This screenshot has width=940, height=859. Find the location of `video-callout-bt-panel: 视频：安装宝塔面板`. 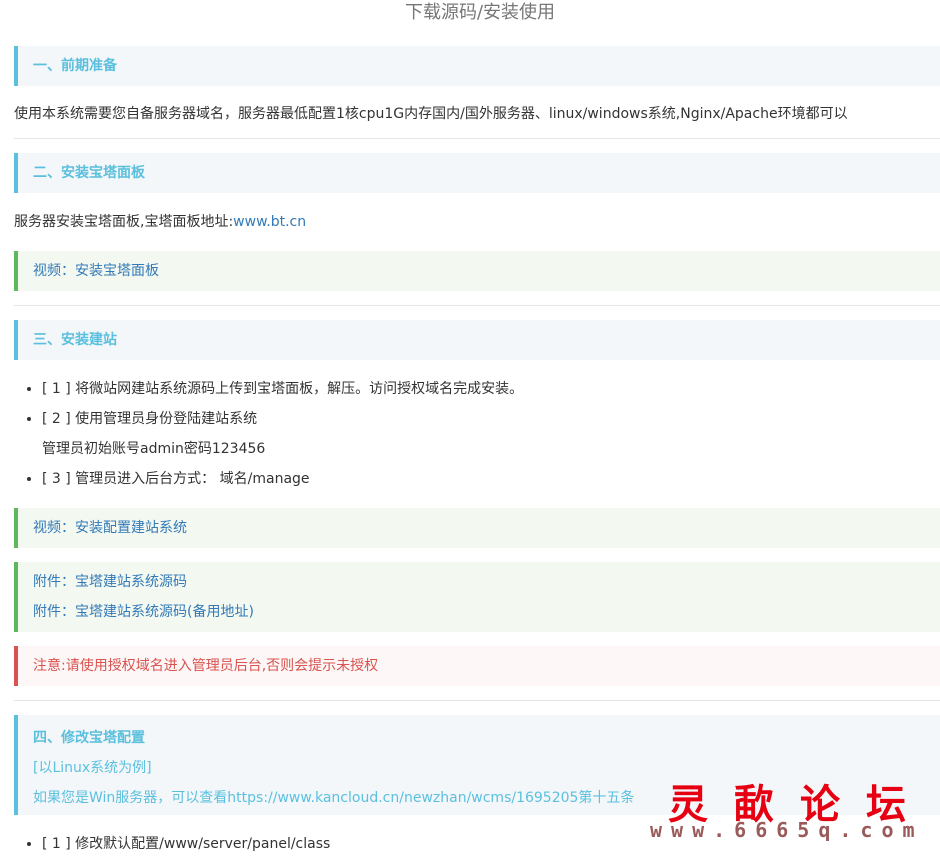

video-callout-bt-panel: 视频：安装宝塔面板 is located at coordinates (477, 271).